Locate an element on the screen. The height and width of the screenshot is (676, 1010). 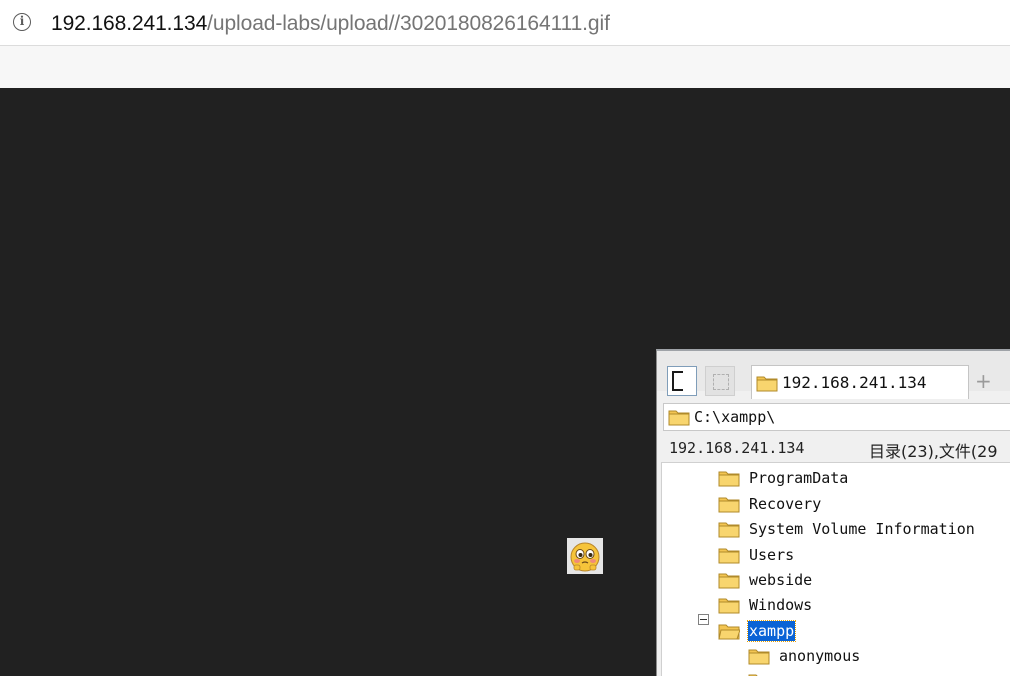
tab-remote-host: 192.168.241.134 is located at coordinates (860, 382).